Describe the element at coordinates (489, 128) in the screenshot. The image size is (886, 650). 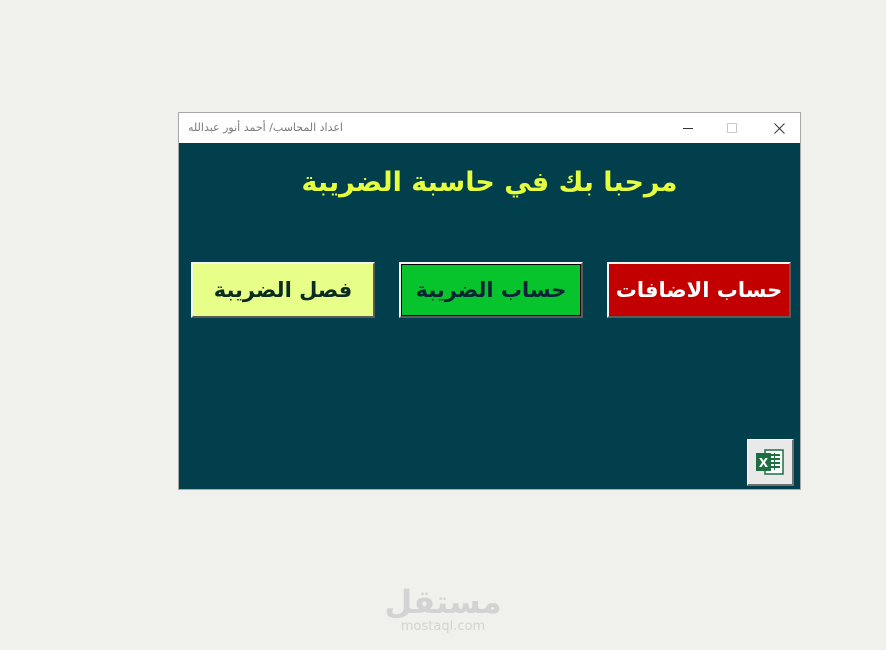
I see `title-bar: اعداد المحاسب/ أحمد أنور عبدالله` at that location.